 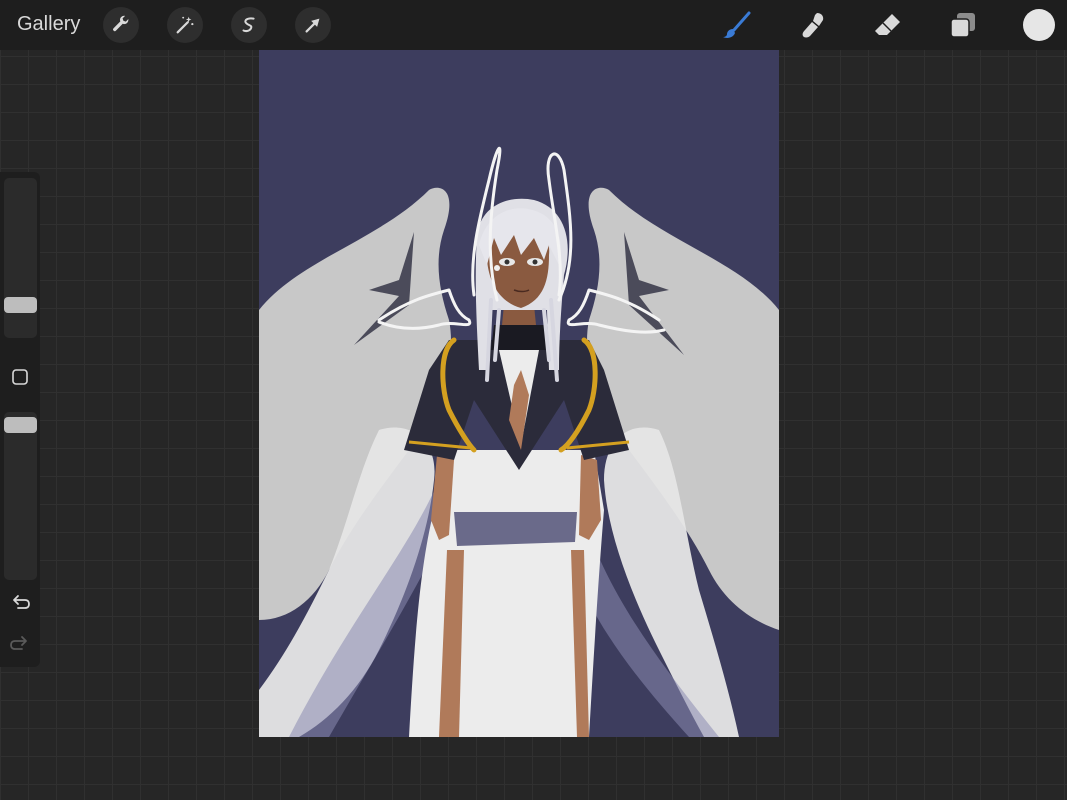 What do you see at coordinates (515, 529) in the screenshot?
I see `belt` at bounding box center [515, 529].